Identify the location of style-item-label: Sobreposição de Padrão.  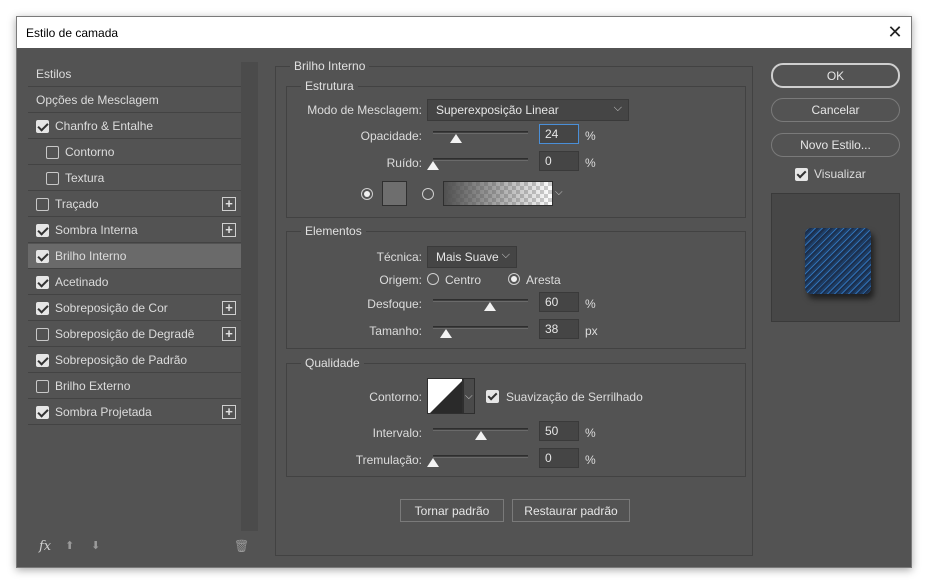
(121, 360).